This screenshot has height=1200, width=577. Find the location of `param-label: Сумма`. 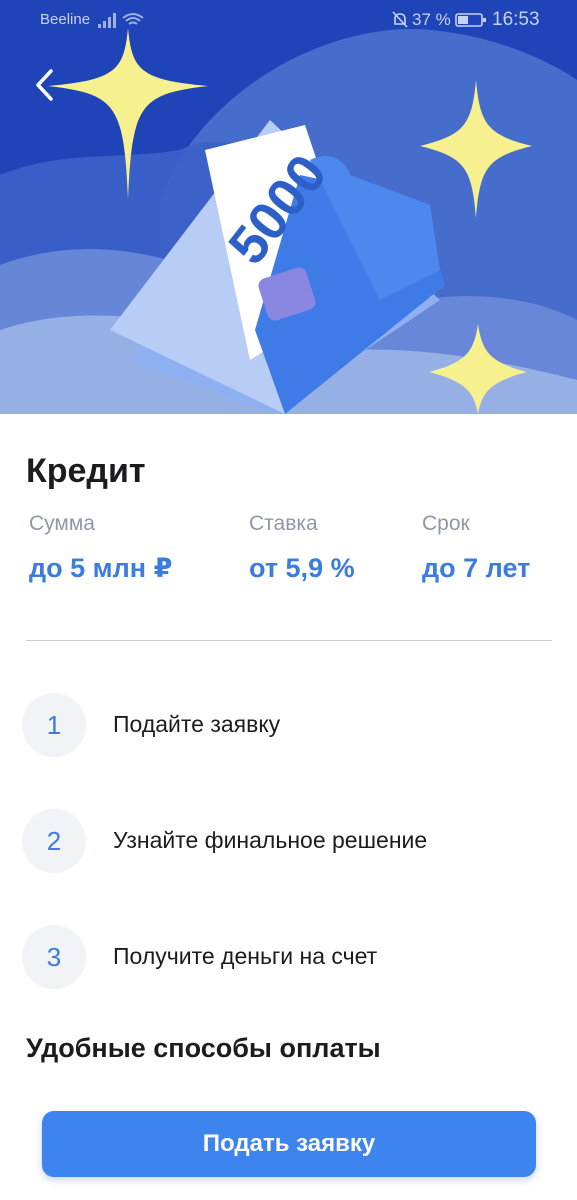

param-label: Сумма is located at coordinates (62, 523).